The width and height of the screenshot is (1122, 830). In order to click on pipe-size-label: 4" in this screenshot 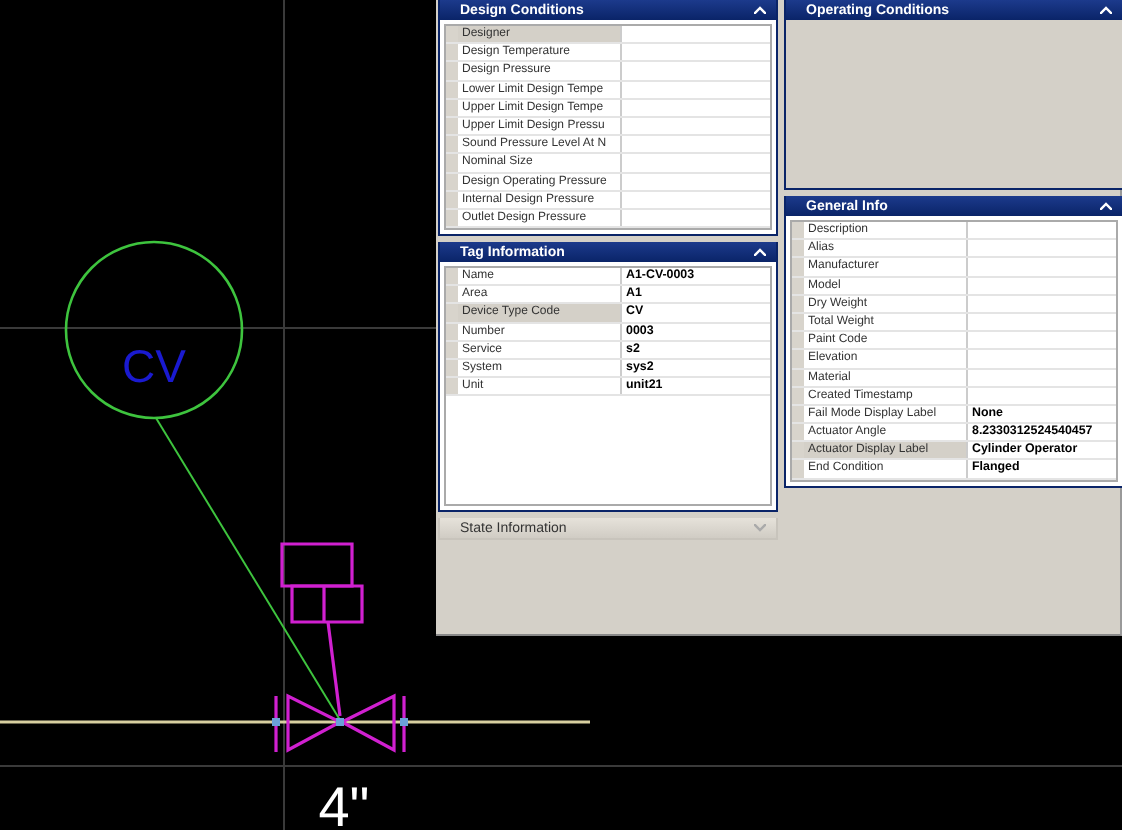, I will do `click(344, 803)`.